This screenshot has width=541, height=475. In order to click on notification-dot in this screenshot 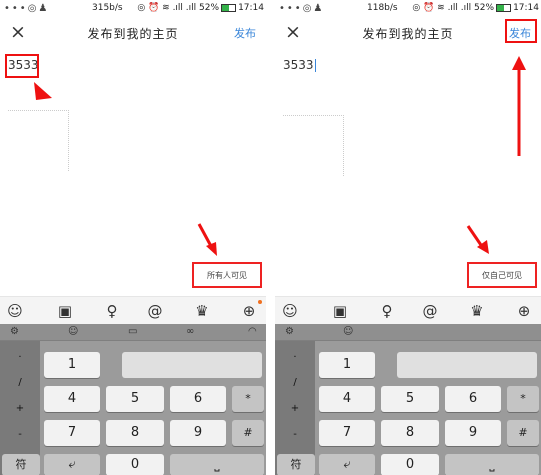, I will do `click(260, 302)`.